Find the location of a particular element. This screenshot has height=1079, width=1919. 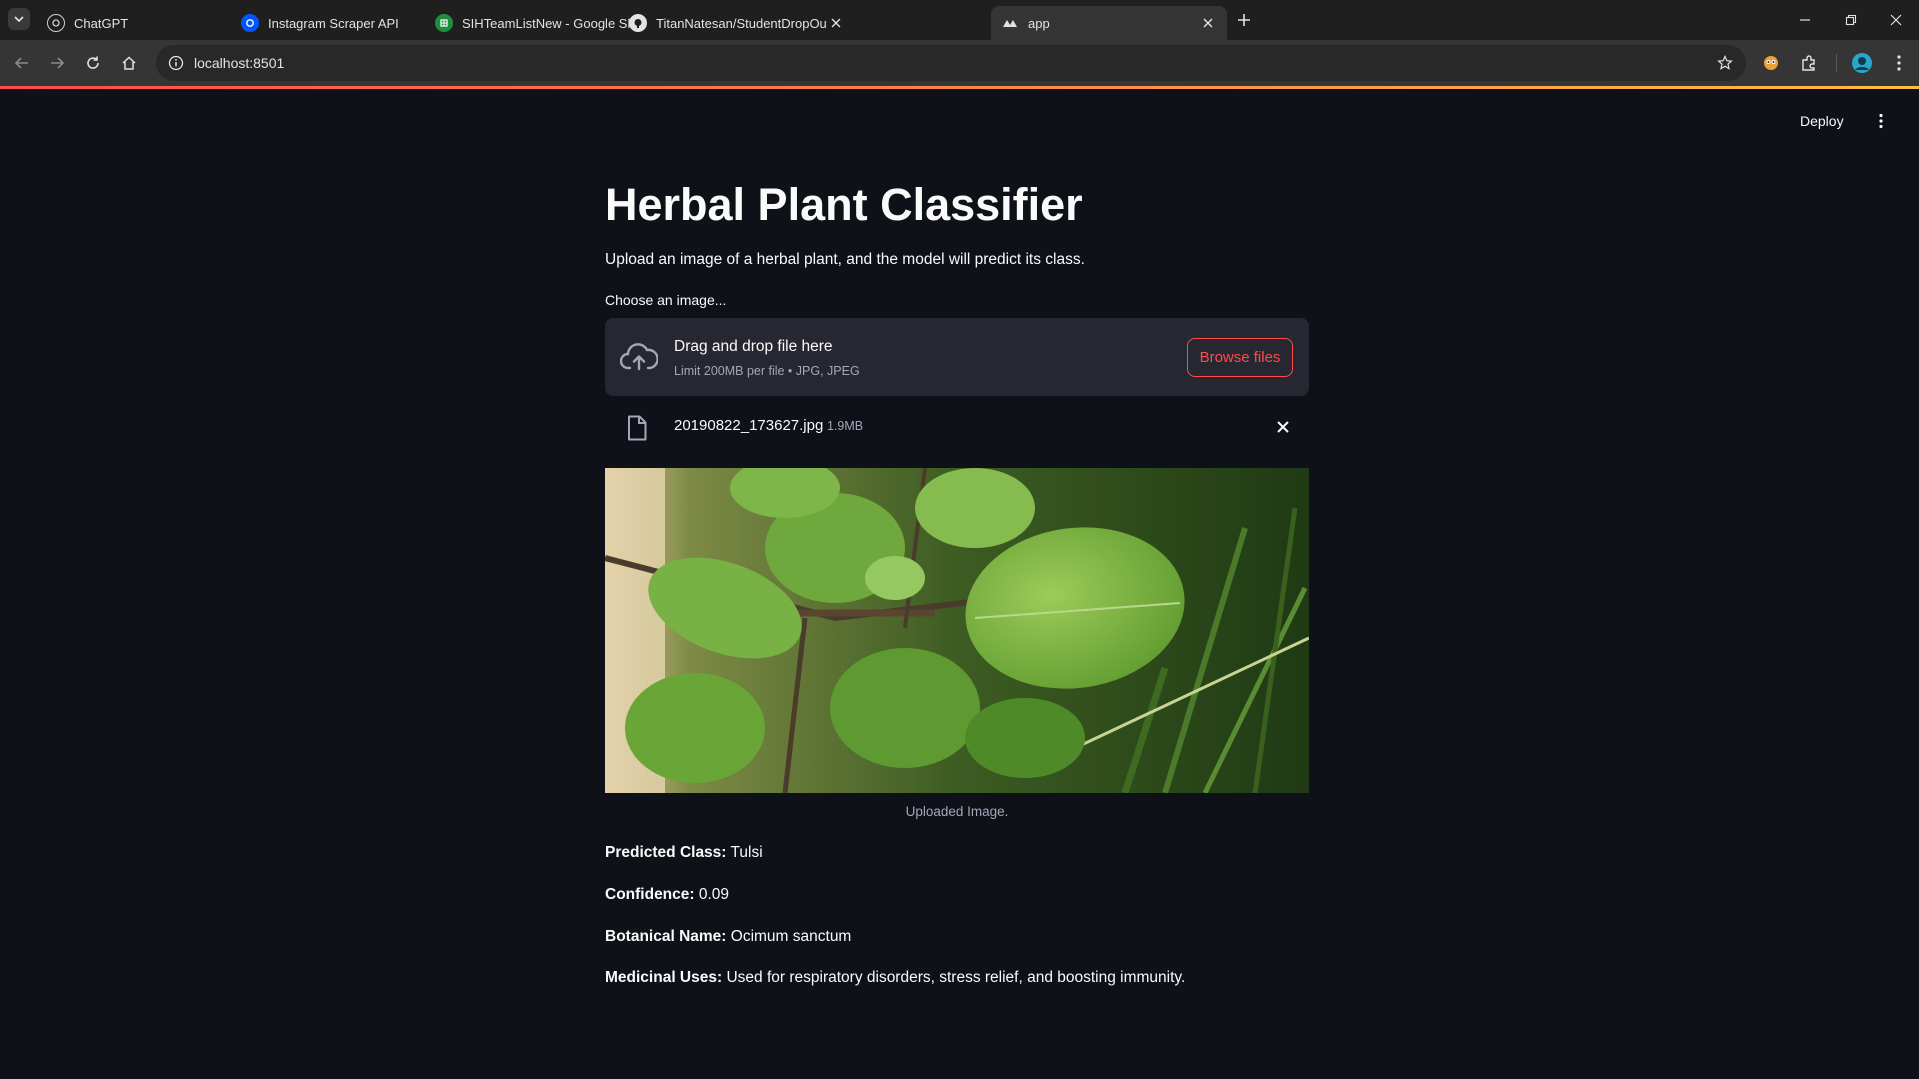

close-icon is located at coordinates (1896, 20).